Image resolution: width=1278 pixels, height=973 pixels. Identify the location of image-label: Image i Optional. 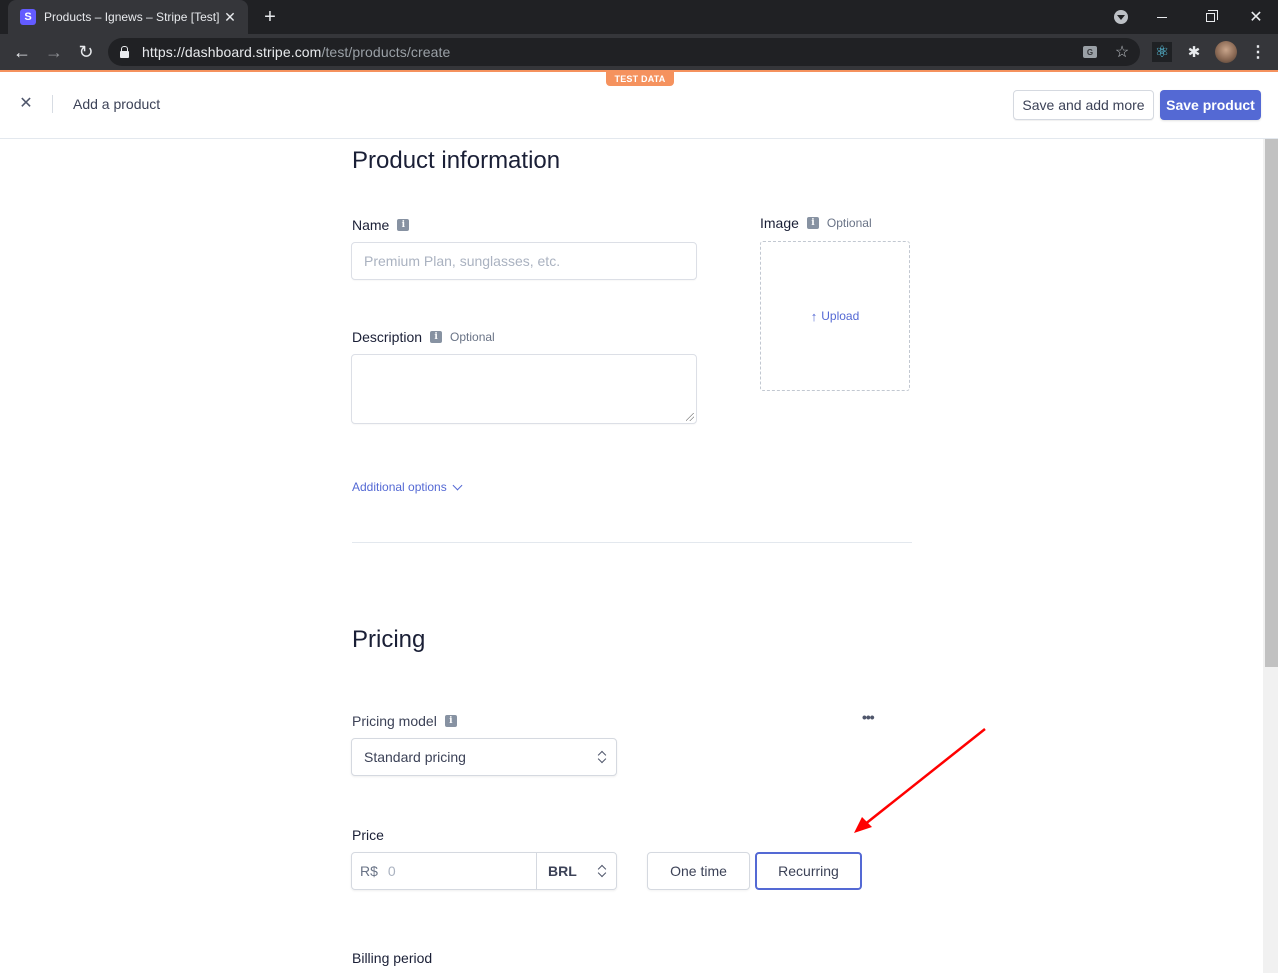
(816, 223).